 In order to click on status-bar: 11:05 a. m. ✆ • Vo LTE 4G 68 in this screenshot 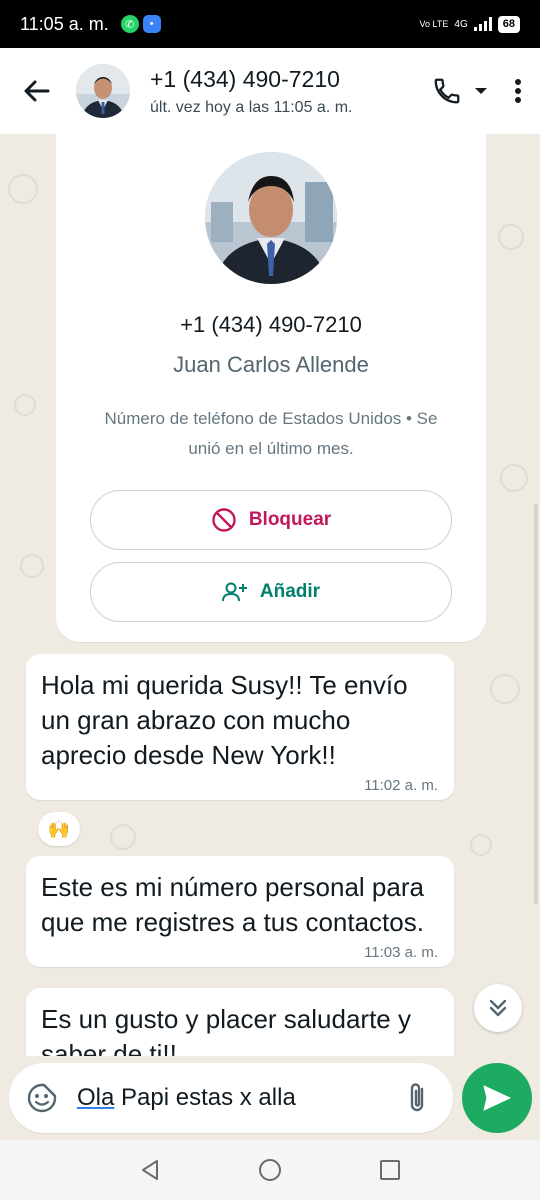, I will do `click(270, 24)`.